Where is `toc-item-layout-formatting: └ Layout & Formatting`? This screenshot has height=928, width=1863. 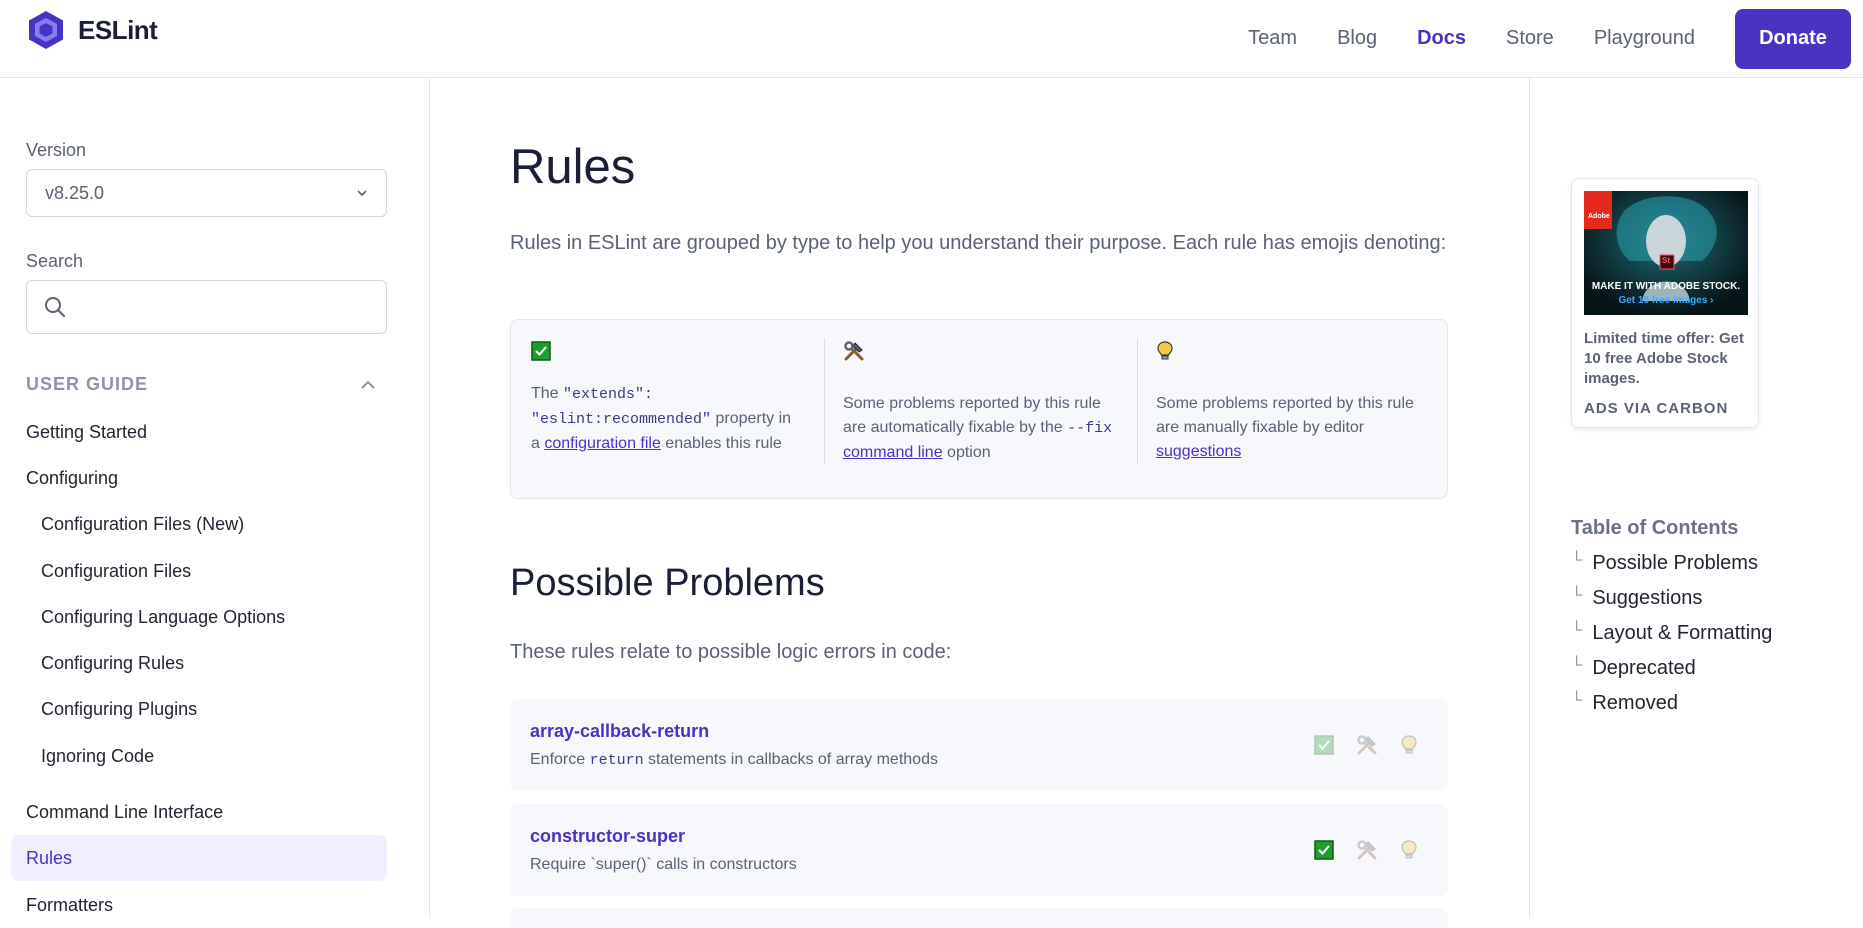 toc-item-layout-formatting: └ Layout & Formatting is located at coordinates (1671, 633).